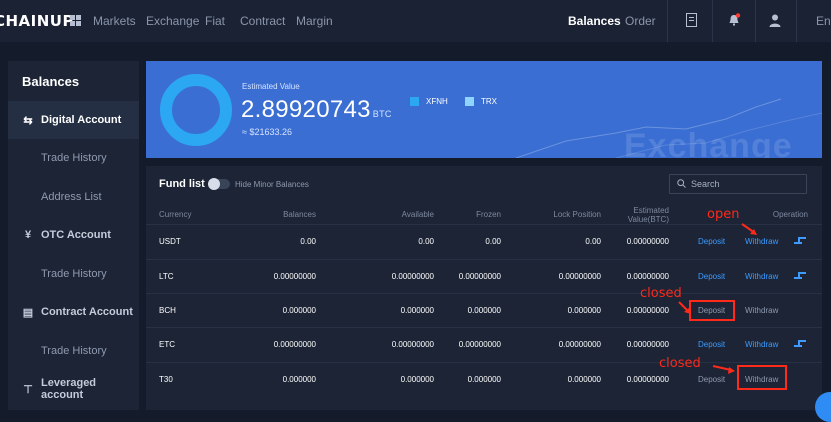 Image resolution: width=831 pixels, height=422 pixels. I want to click on header-estimated: Estimated Value(BTC), so click(640, 215).